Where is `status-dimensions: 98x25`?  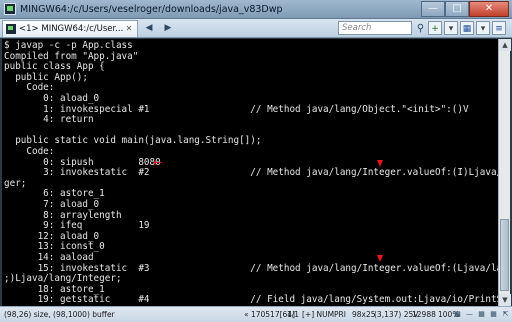 status-dimensions: 98x25 is located at coordinates (364, 314).